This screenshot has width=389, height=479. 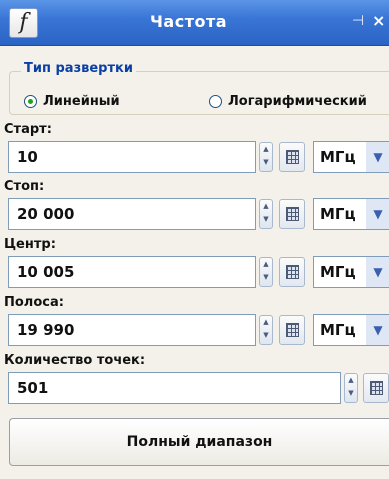 What do you see at coordinates (30, 101) in the screenshot?
I see `radio-checked-icon` at bounding box center [30, 101].